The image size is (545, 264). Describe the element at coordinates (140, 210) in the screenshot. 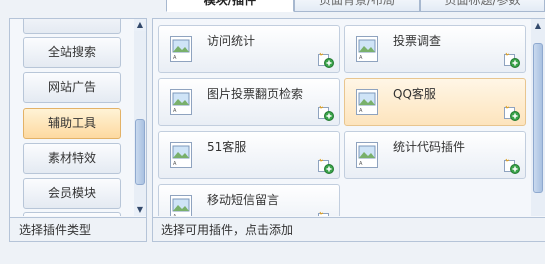

I see `scroll-down-icon: ▼` at that location.